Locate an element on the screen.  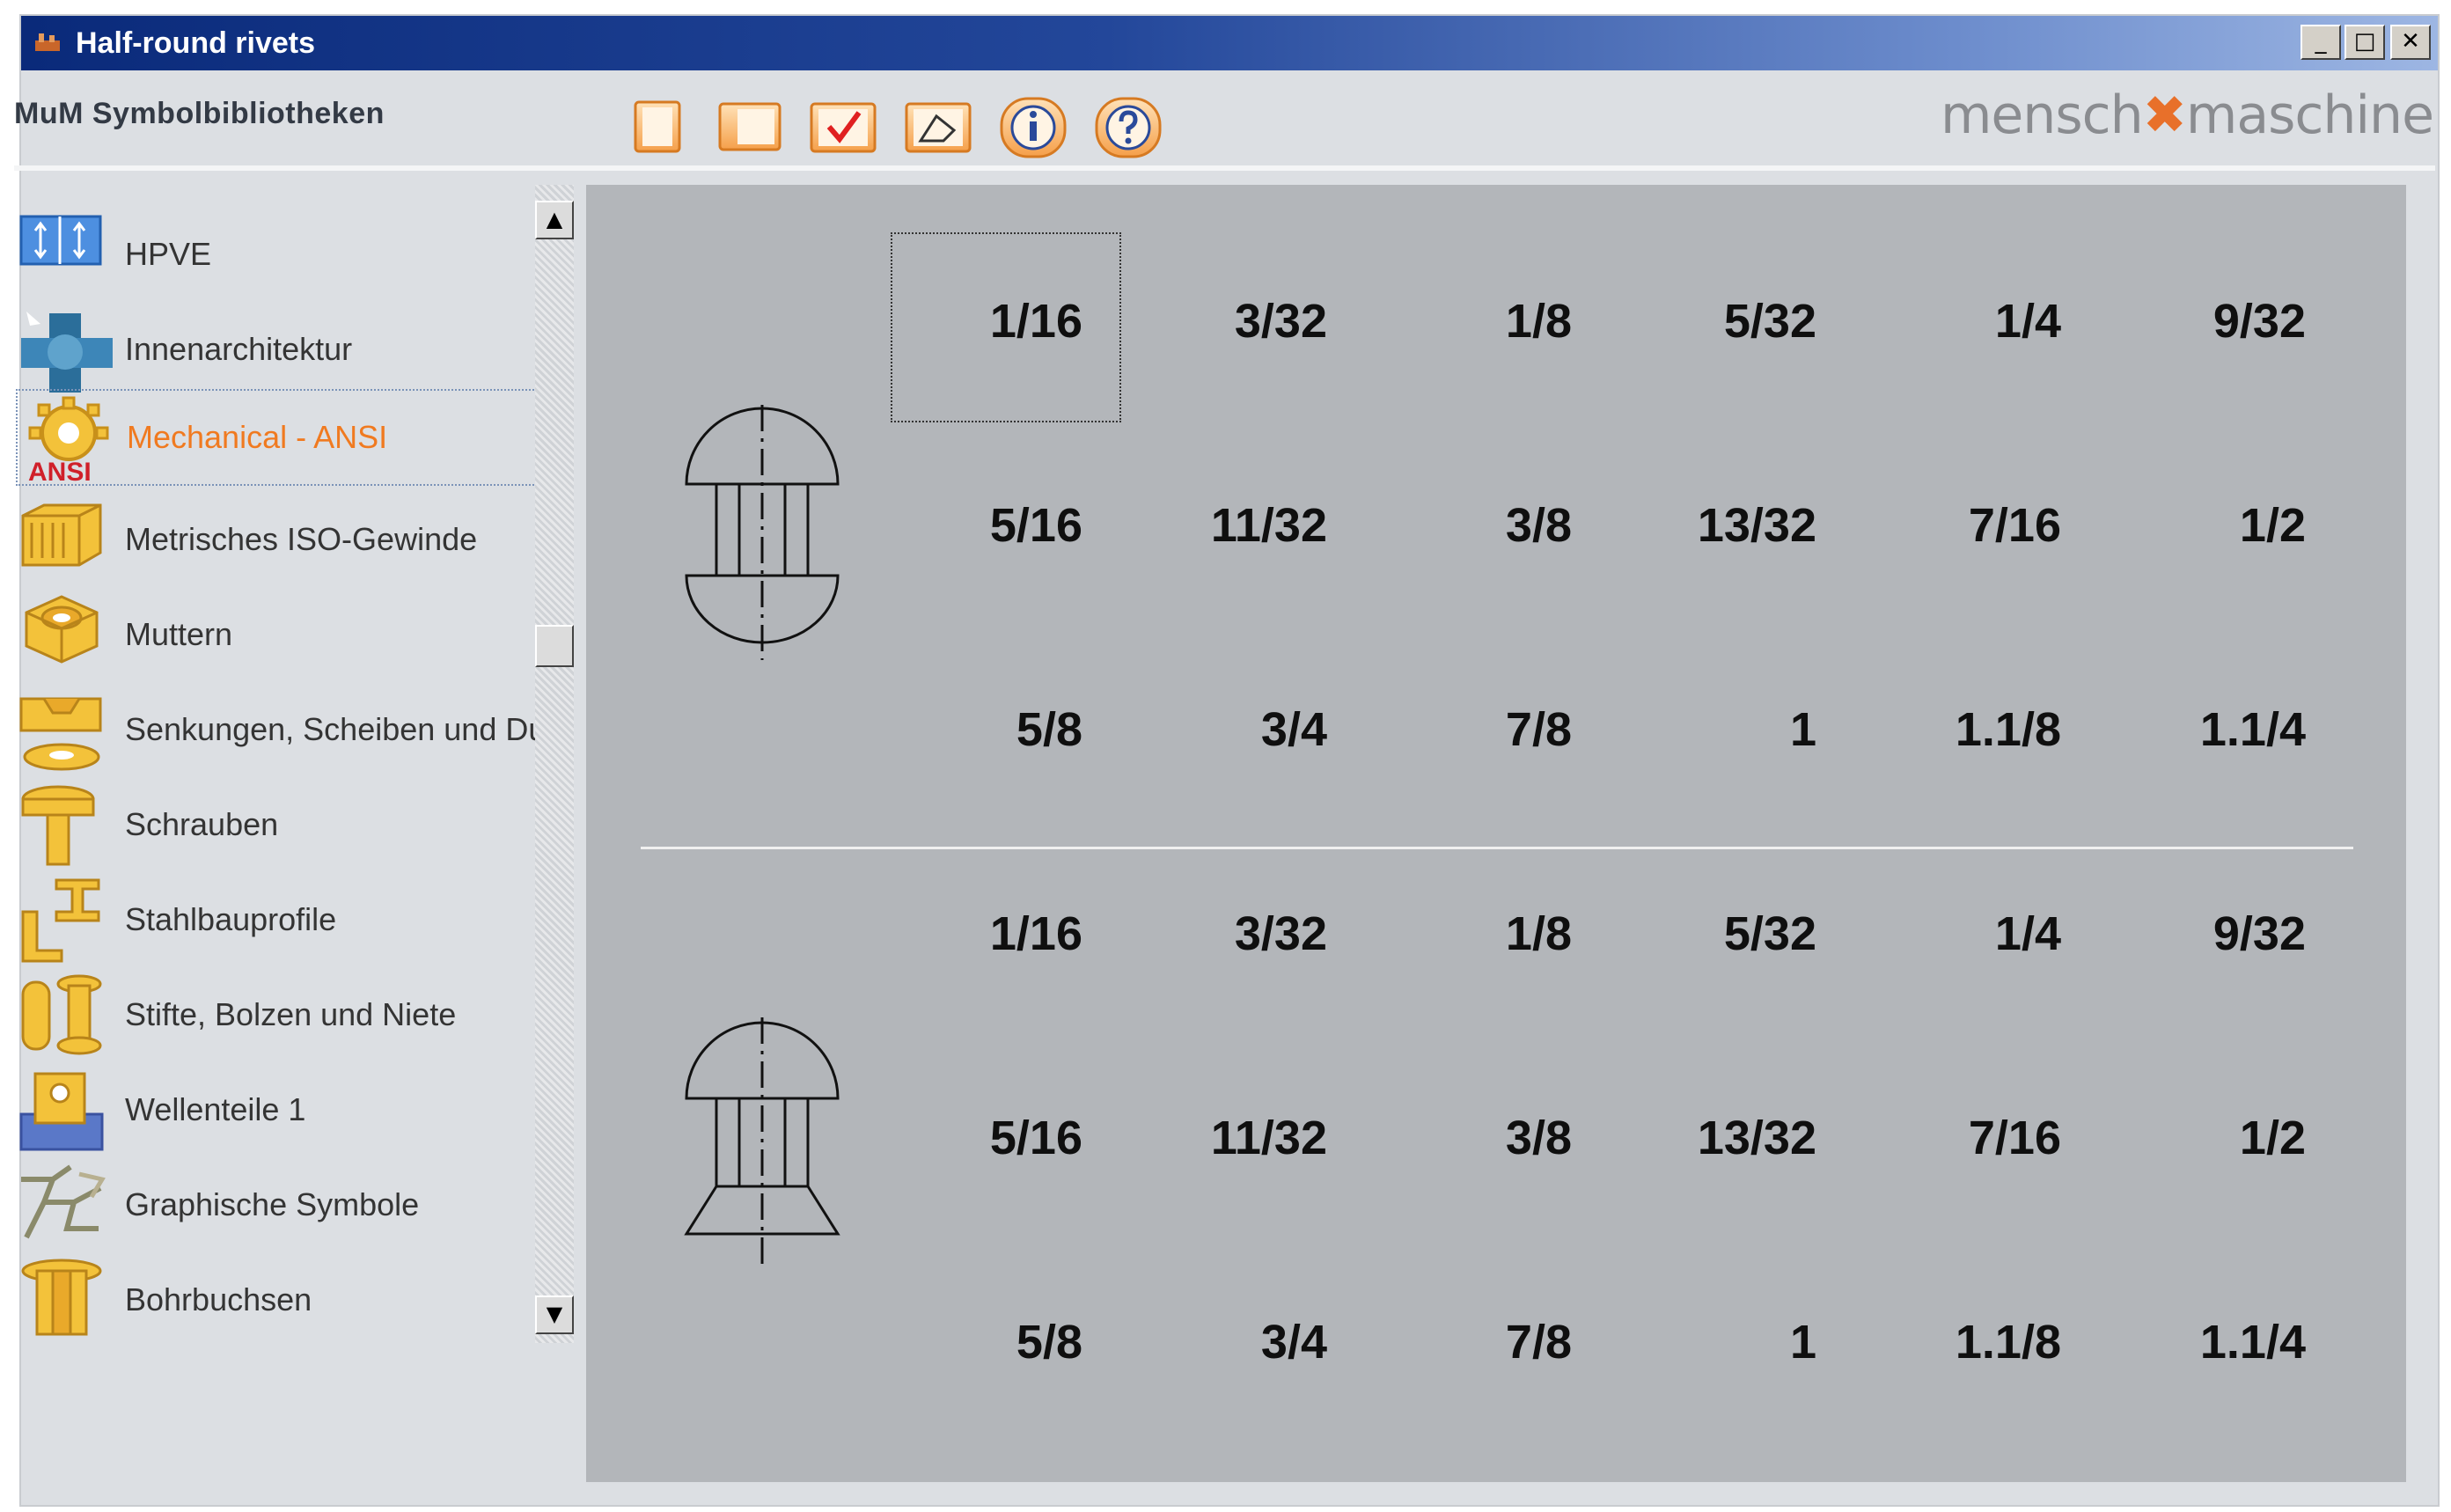
bushing-icon is located at coordinates (61, 1298).